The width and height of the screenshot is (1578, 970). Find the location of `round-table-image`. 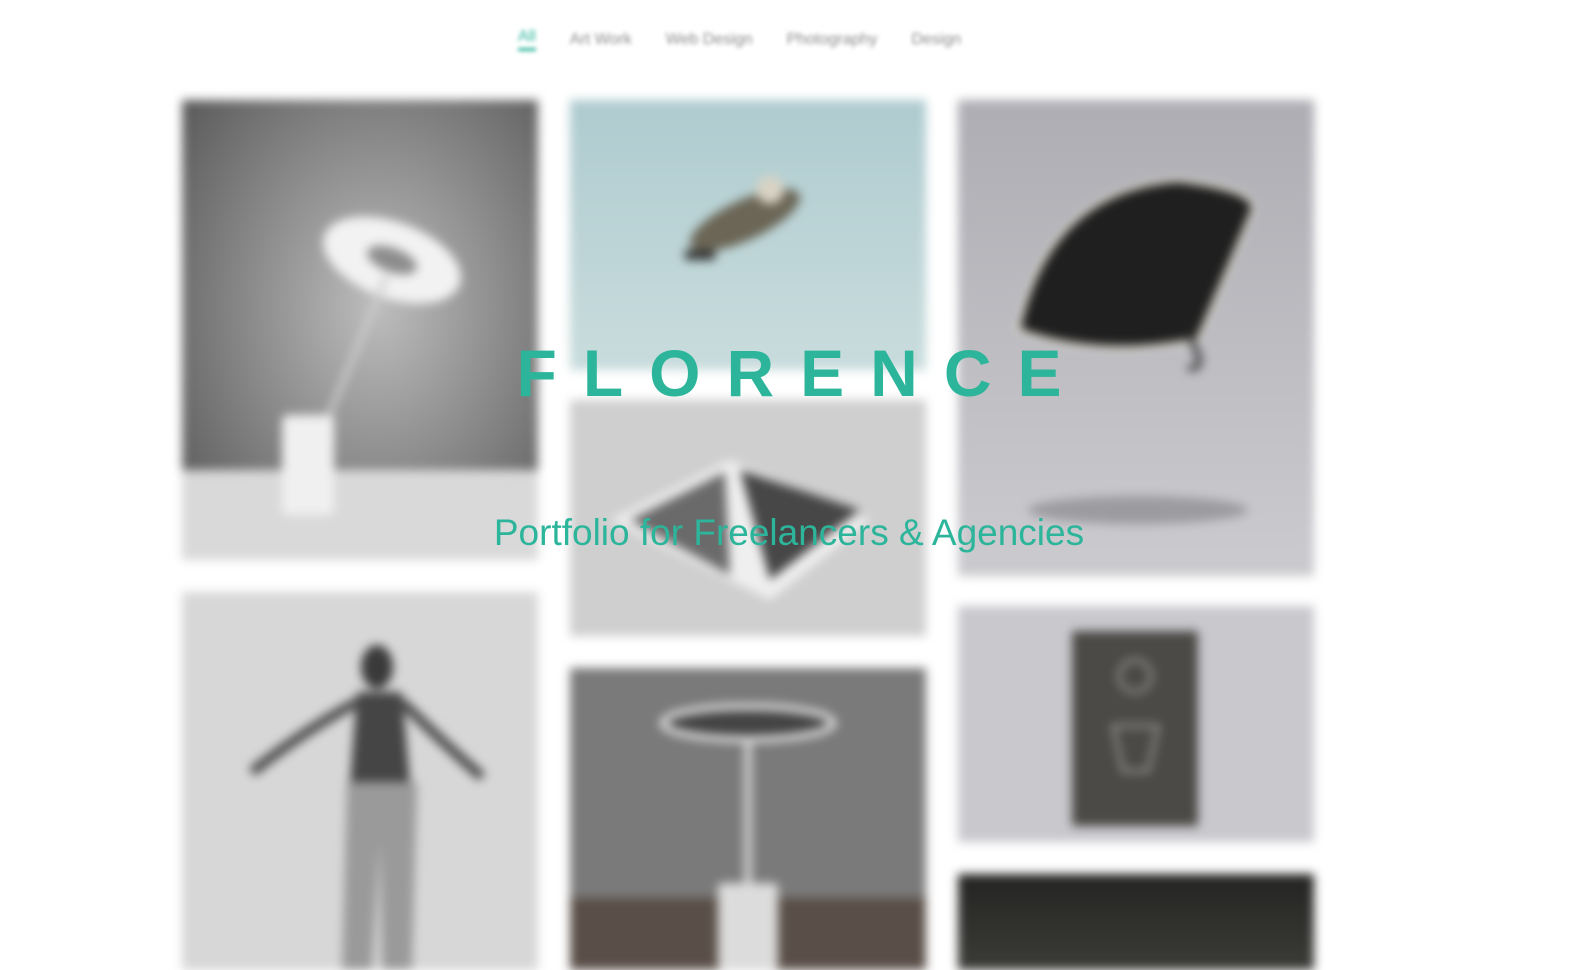

round-table-image is located at coordinates (748, 819).